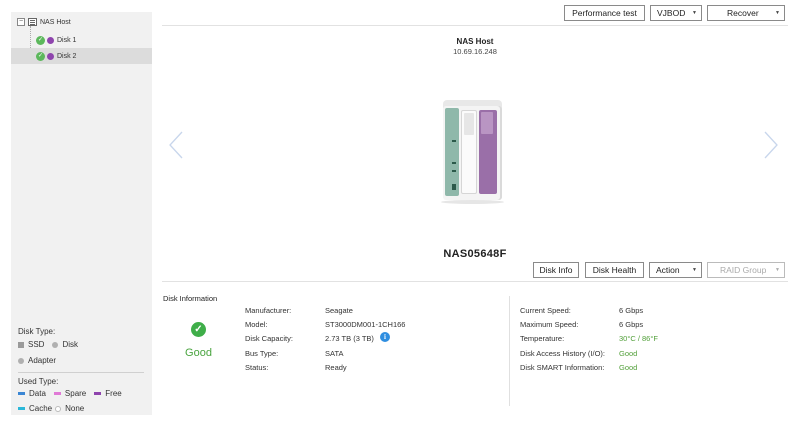  Describe the element at coordinates (38, 381) in the screenshot. I see `legend-used-type-title: Used Type:` at that location.